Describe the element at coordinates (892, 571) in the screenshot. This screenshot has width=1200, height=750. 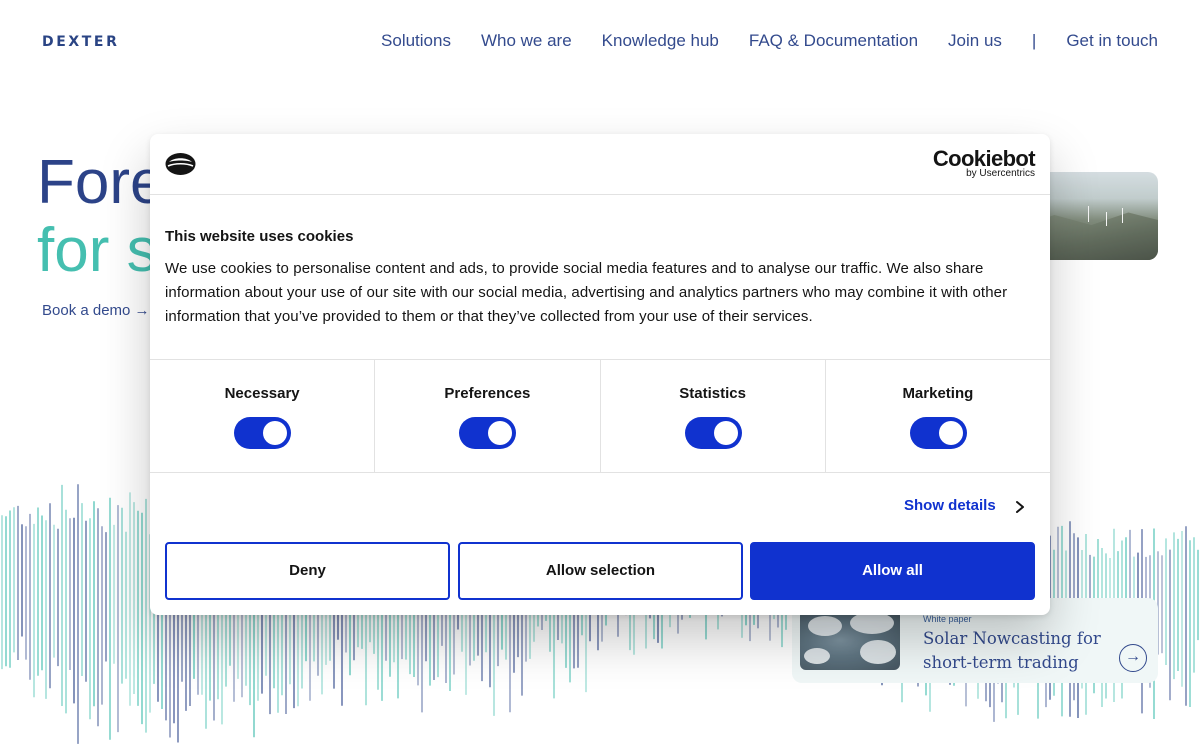
I see `allow-all-button: Allow all` at that location.